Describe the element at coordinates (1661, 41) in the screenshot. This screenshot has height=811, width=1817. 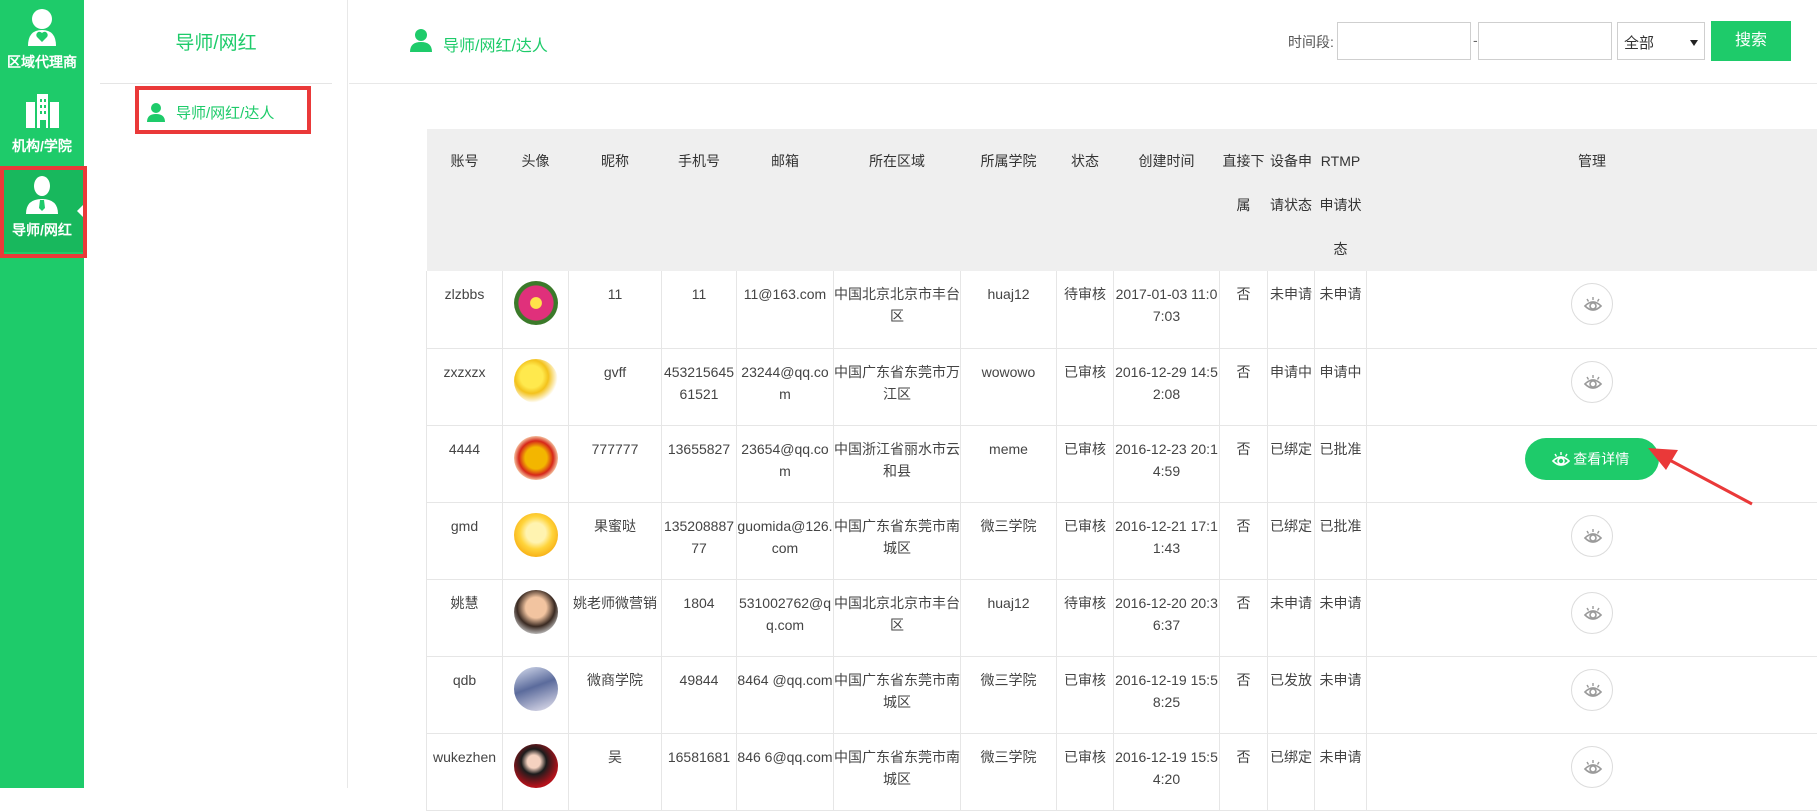
I see `status-select: 全部` at that location.